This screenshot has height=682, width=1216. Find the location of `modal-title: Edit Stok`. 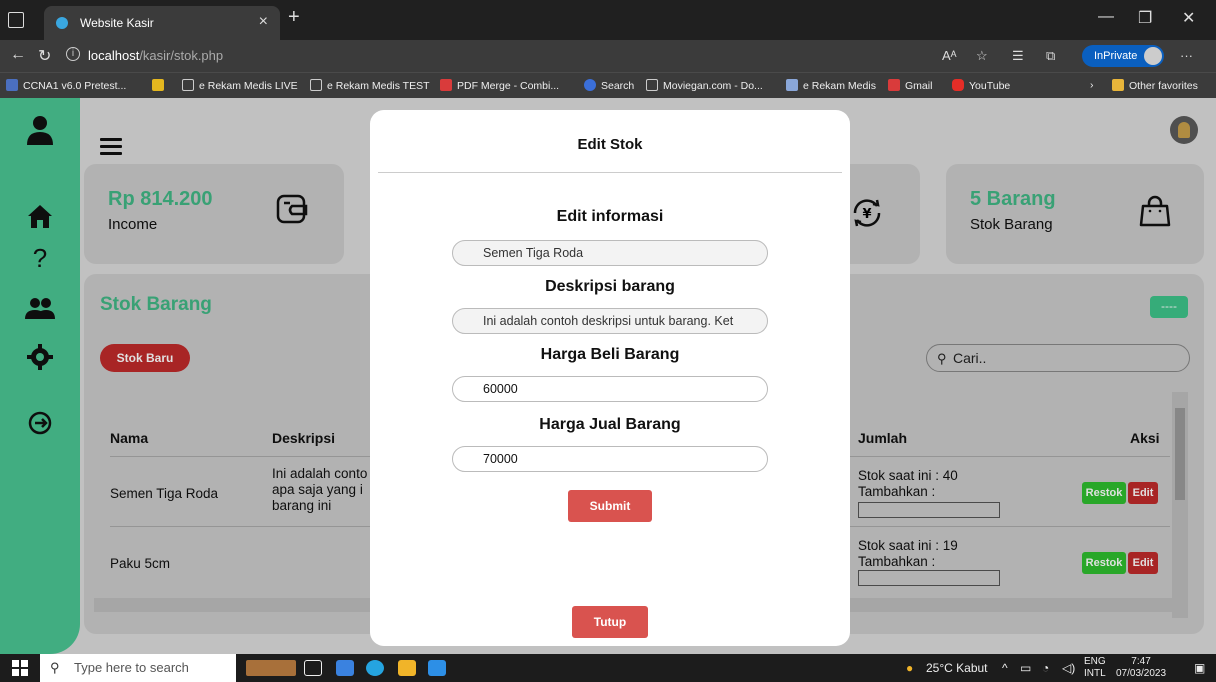

modal-title: Edit Stok is located at coordinates (610, 144).